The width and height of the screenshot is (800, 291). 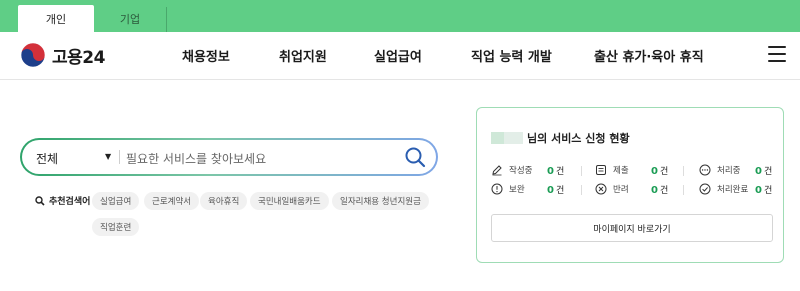 I want to click on stat-submitted: 제출, so click(x=612, y=170).